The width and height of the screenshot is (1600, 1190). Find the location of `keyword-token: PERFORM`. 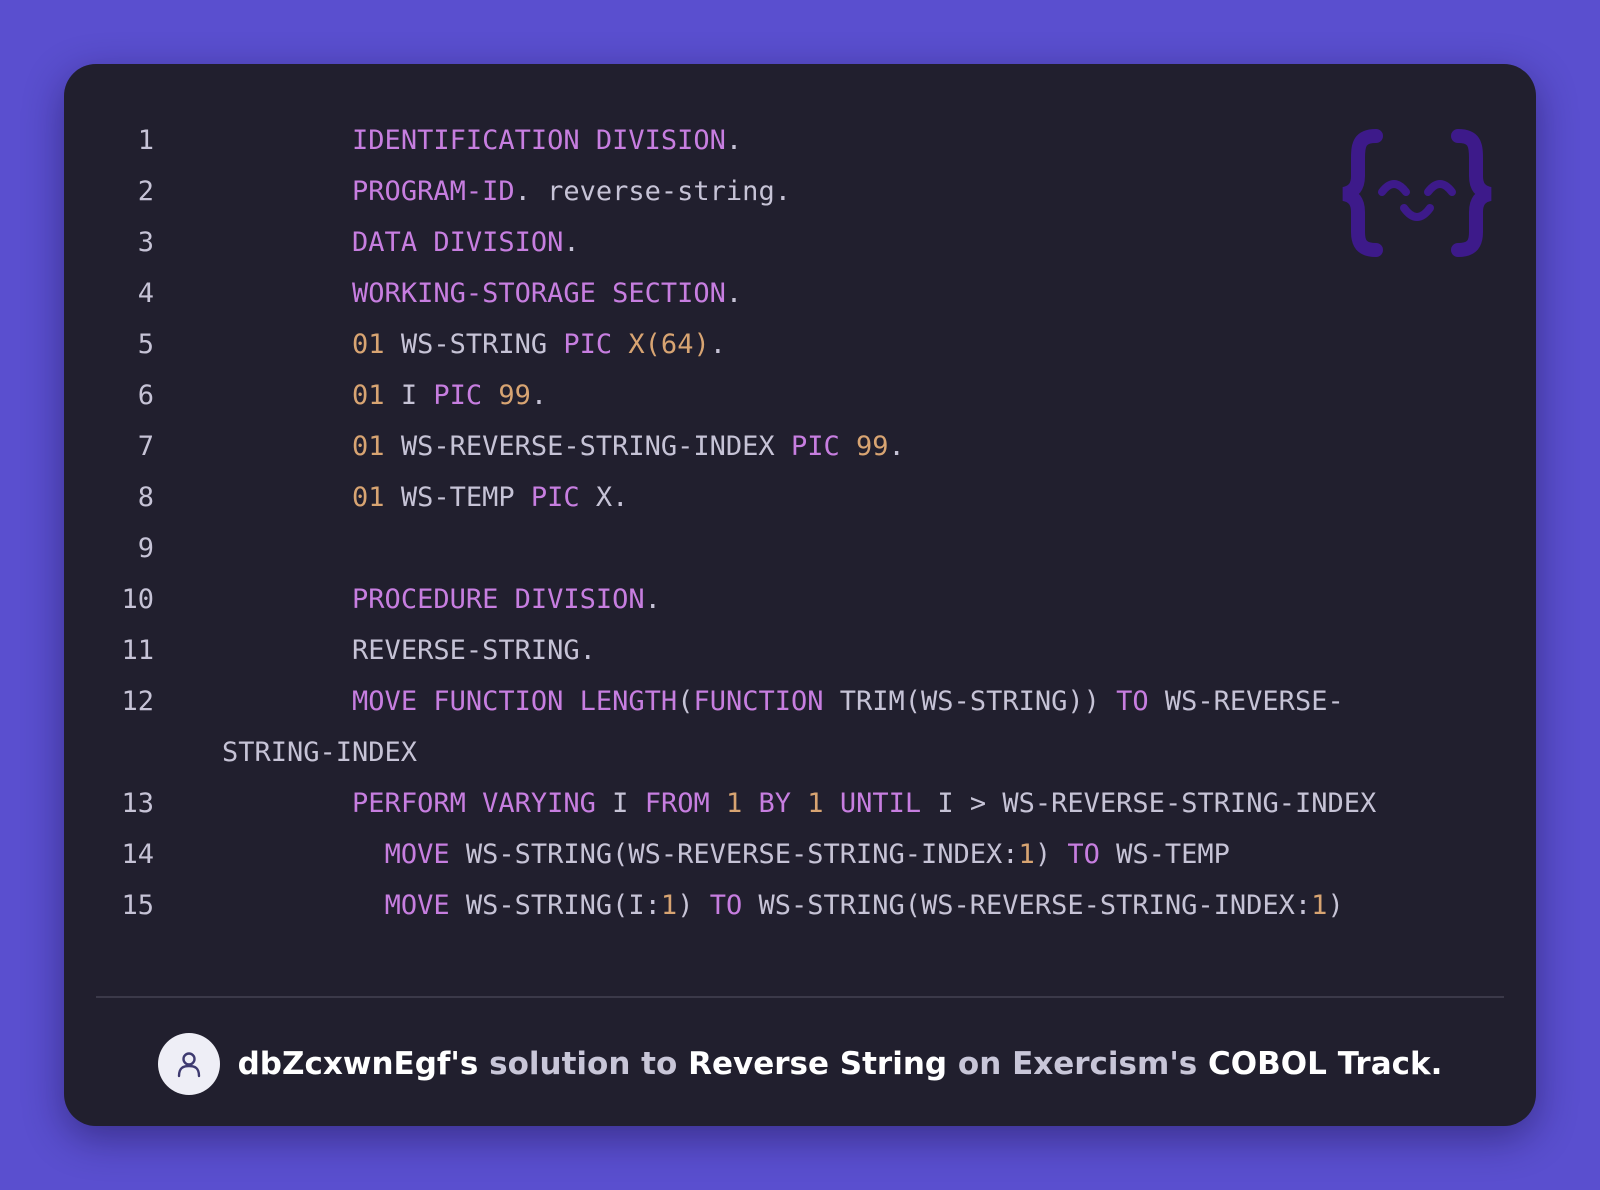

keyword-token: PERFORM is located at coordinates (409, 803).